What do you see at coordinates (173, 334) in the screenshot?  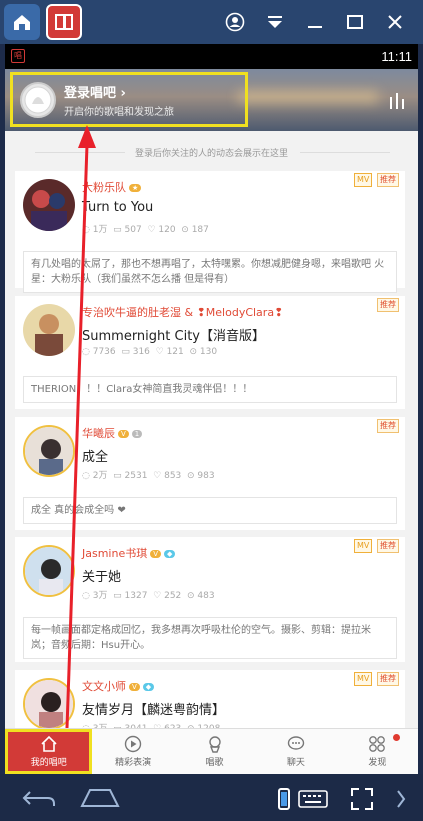 I see `song-title: Summernight City【消音版】` at bounding box center [173, 334].